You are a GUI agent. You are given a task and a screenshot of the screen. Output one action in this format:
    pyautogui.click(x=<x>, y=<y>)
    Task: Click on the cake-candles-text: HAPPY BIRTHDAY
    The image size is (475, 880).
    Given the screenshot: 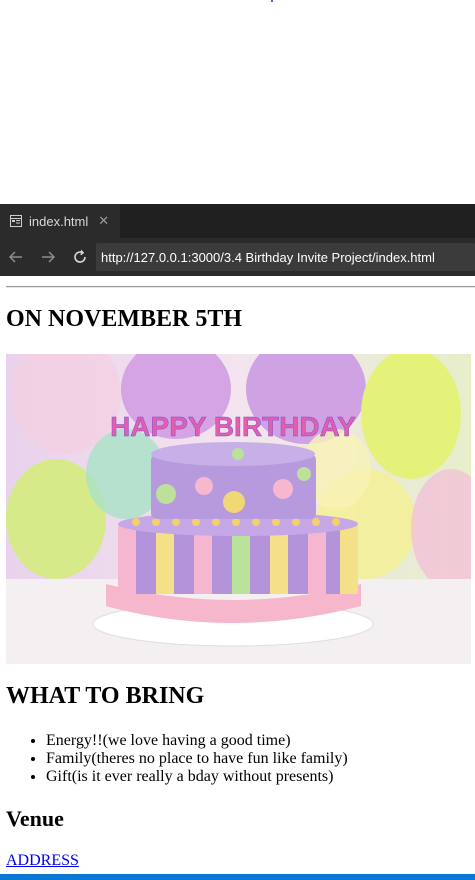 What is the action you would take?
    pyautogui.click(x=233, y=426)
    